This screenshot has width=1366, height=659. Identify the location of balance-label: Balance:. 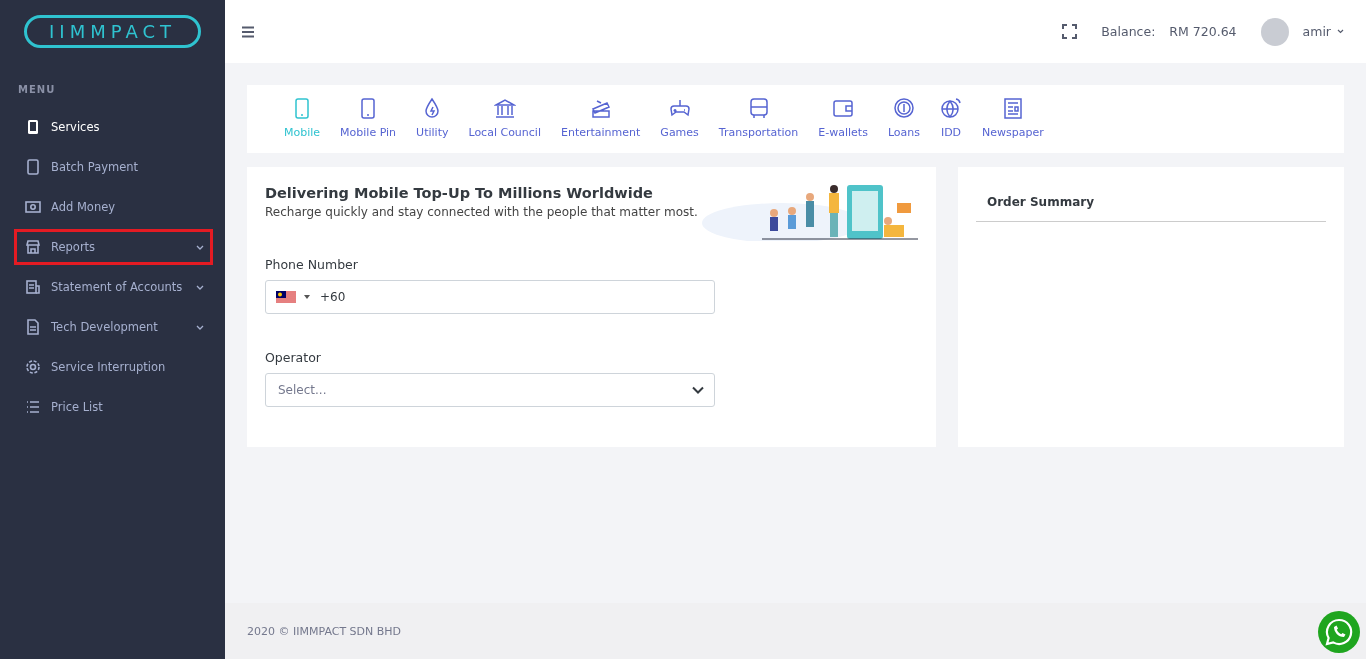
(1128, 31).